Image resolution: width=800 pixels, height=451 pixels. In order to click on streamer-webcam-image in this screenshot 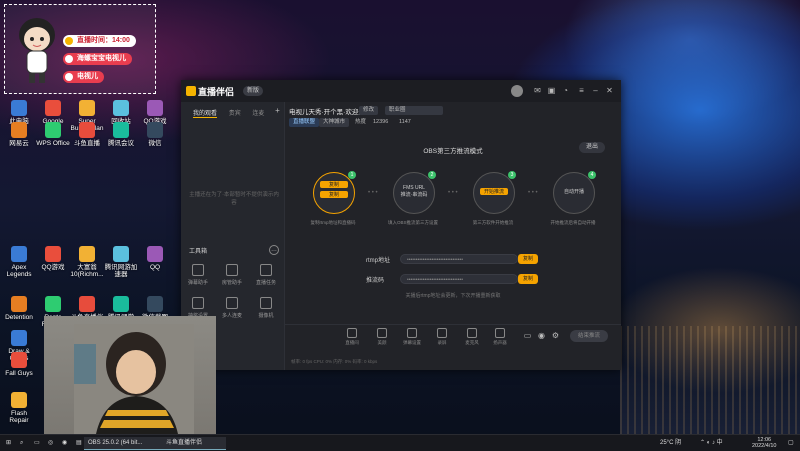, I will do `click(134, 379)`.